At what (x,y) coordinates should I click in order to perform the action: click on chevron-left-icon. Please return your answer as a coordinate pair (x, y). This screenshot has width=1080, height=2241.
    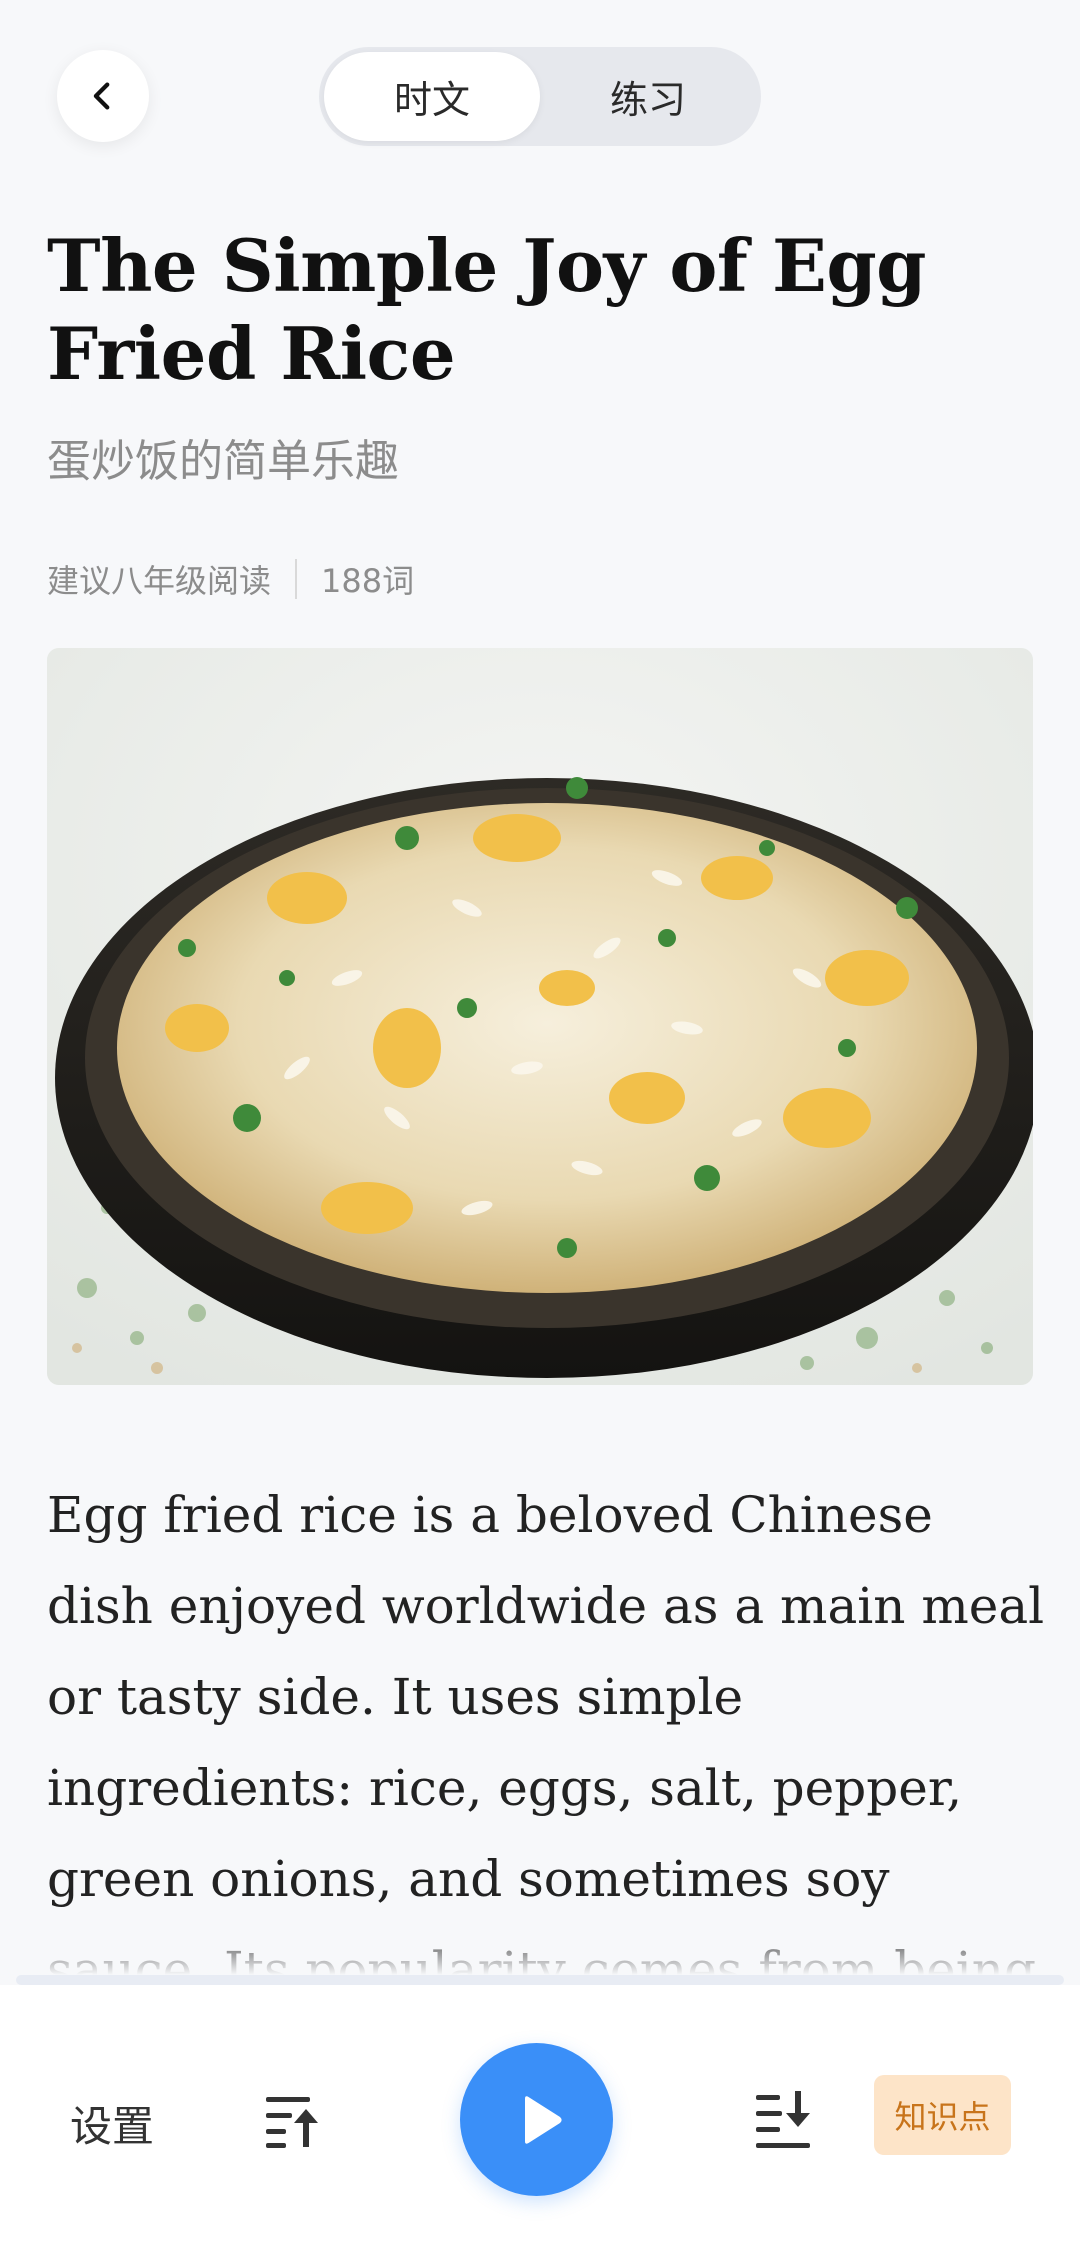
    Looking at the image, I should click on (101, 96).